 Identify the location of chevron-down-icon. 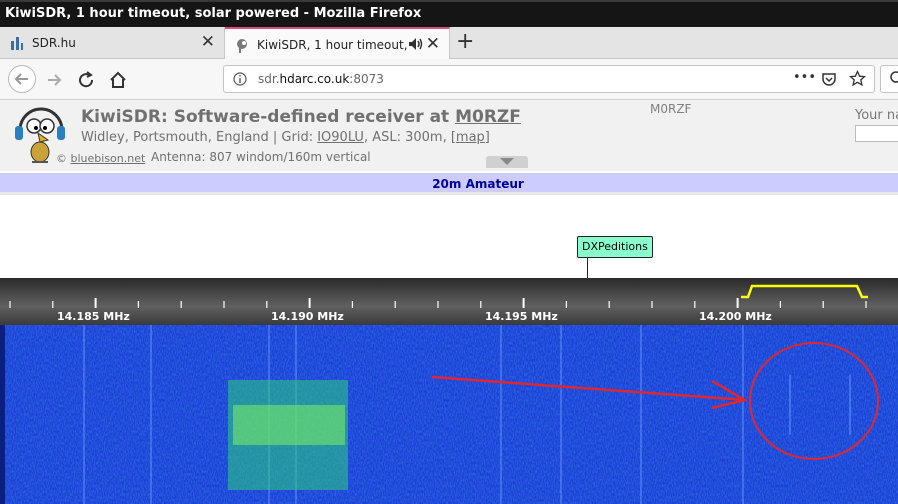
(507, 161).